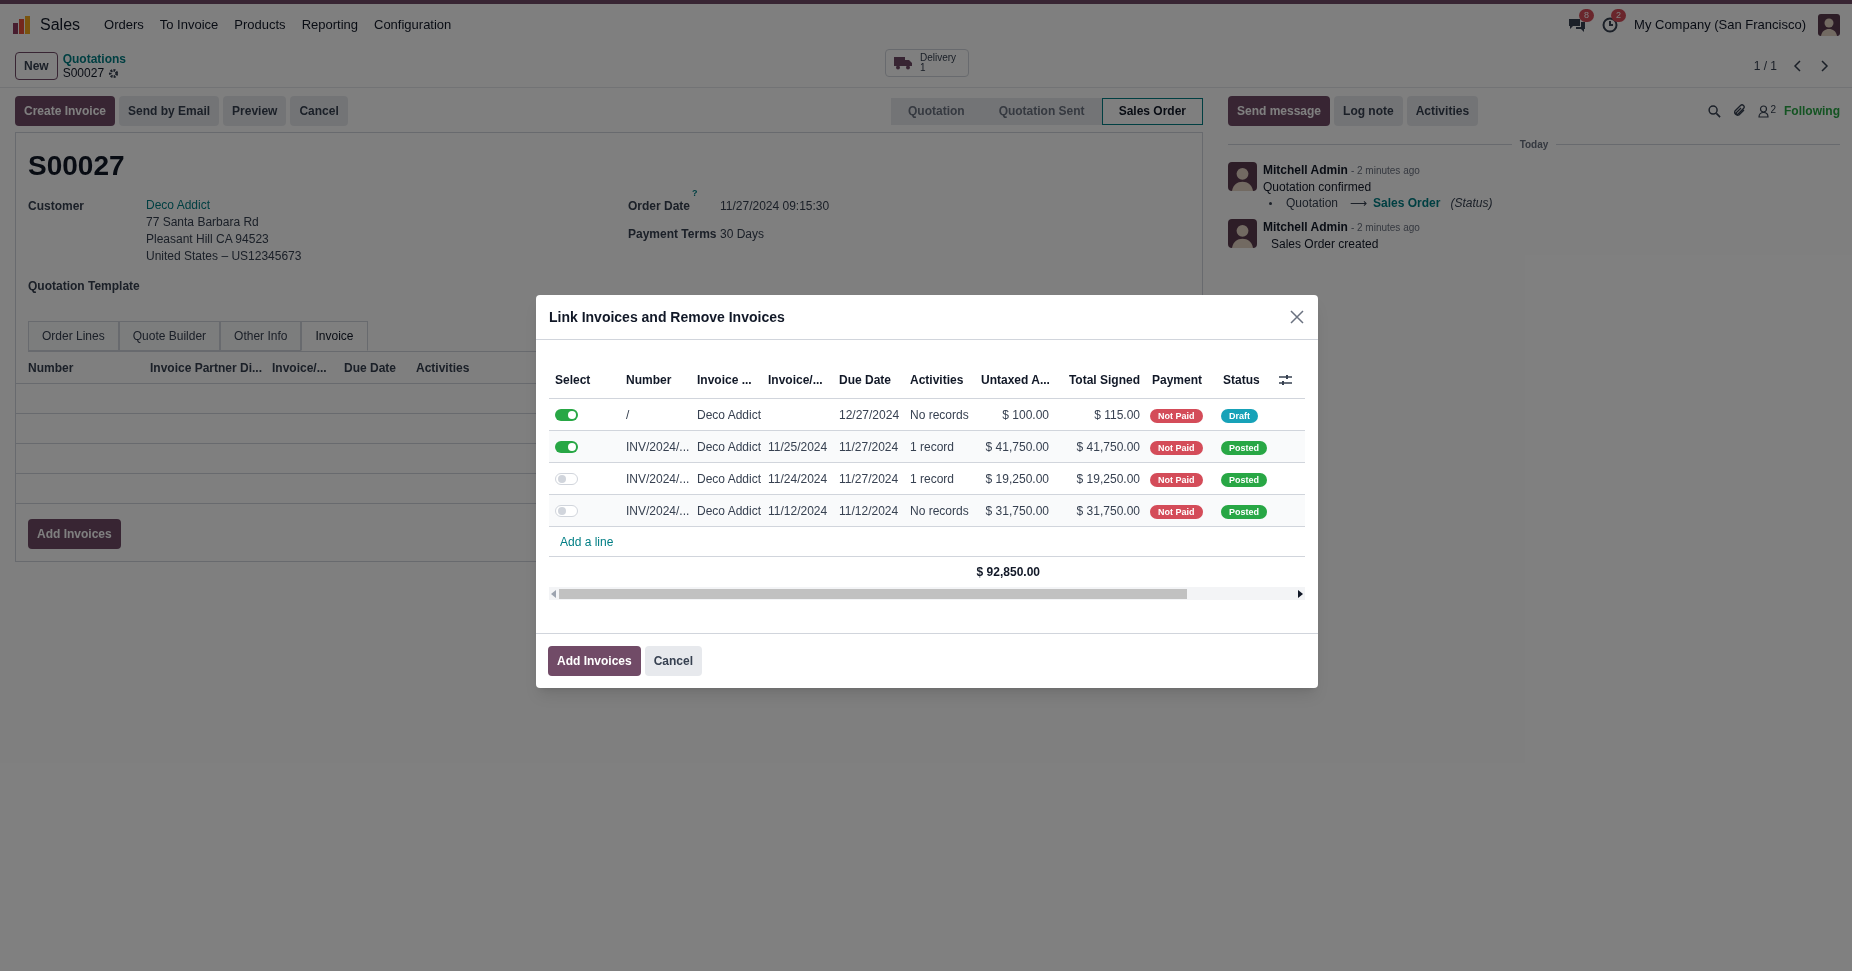 The width and height of the screenshot is (1852, 971). What do you see at coordinates (927, 63) in the screenshot?
I see `delivery-smart-button: Delivery 1` at bounding box center [927, 63].